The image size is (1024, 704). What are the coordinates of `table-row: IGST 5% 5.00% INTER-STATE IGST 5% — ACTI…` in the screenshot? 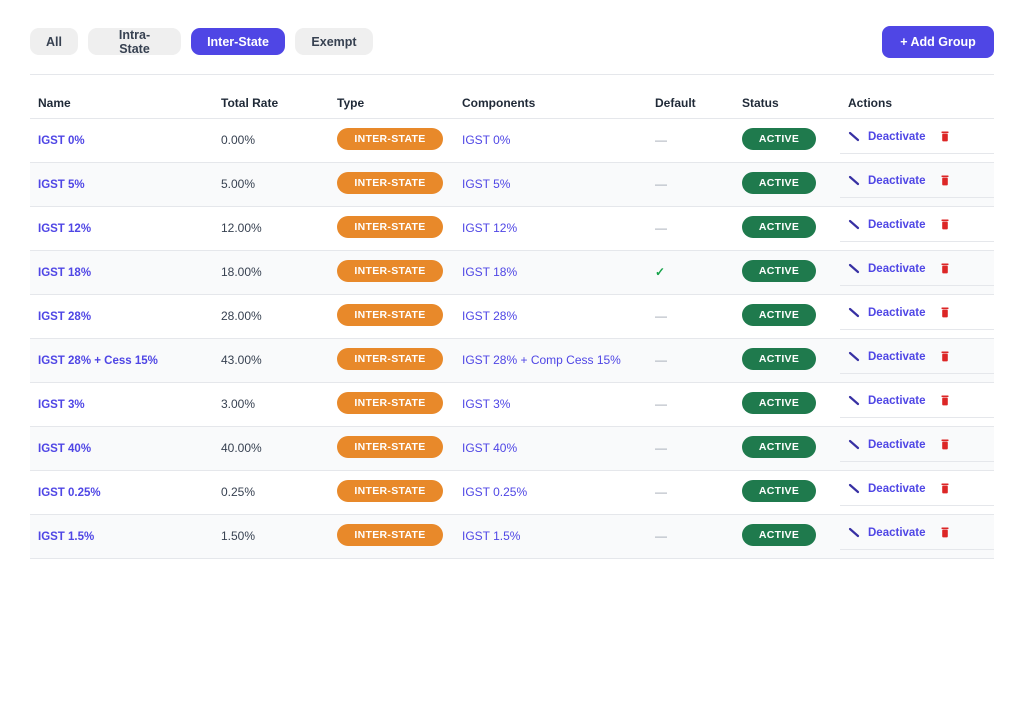 It's located at (512, 184).